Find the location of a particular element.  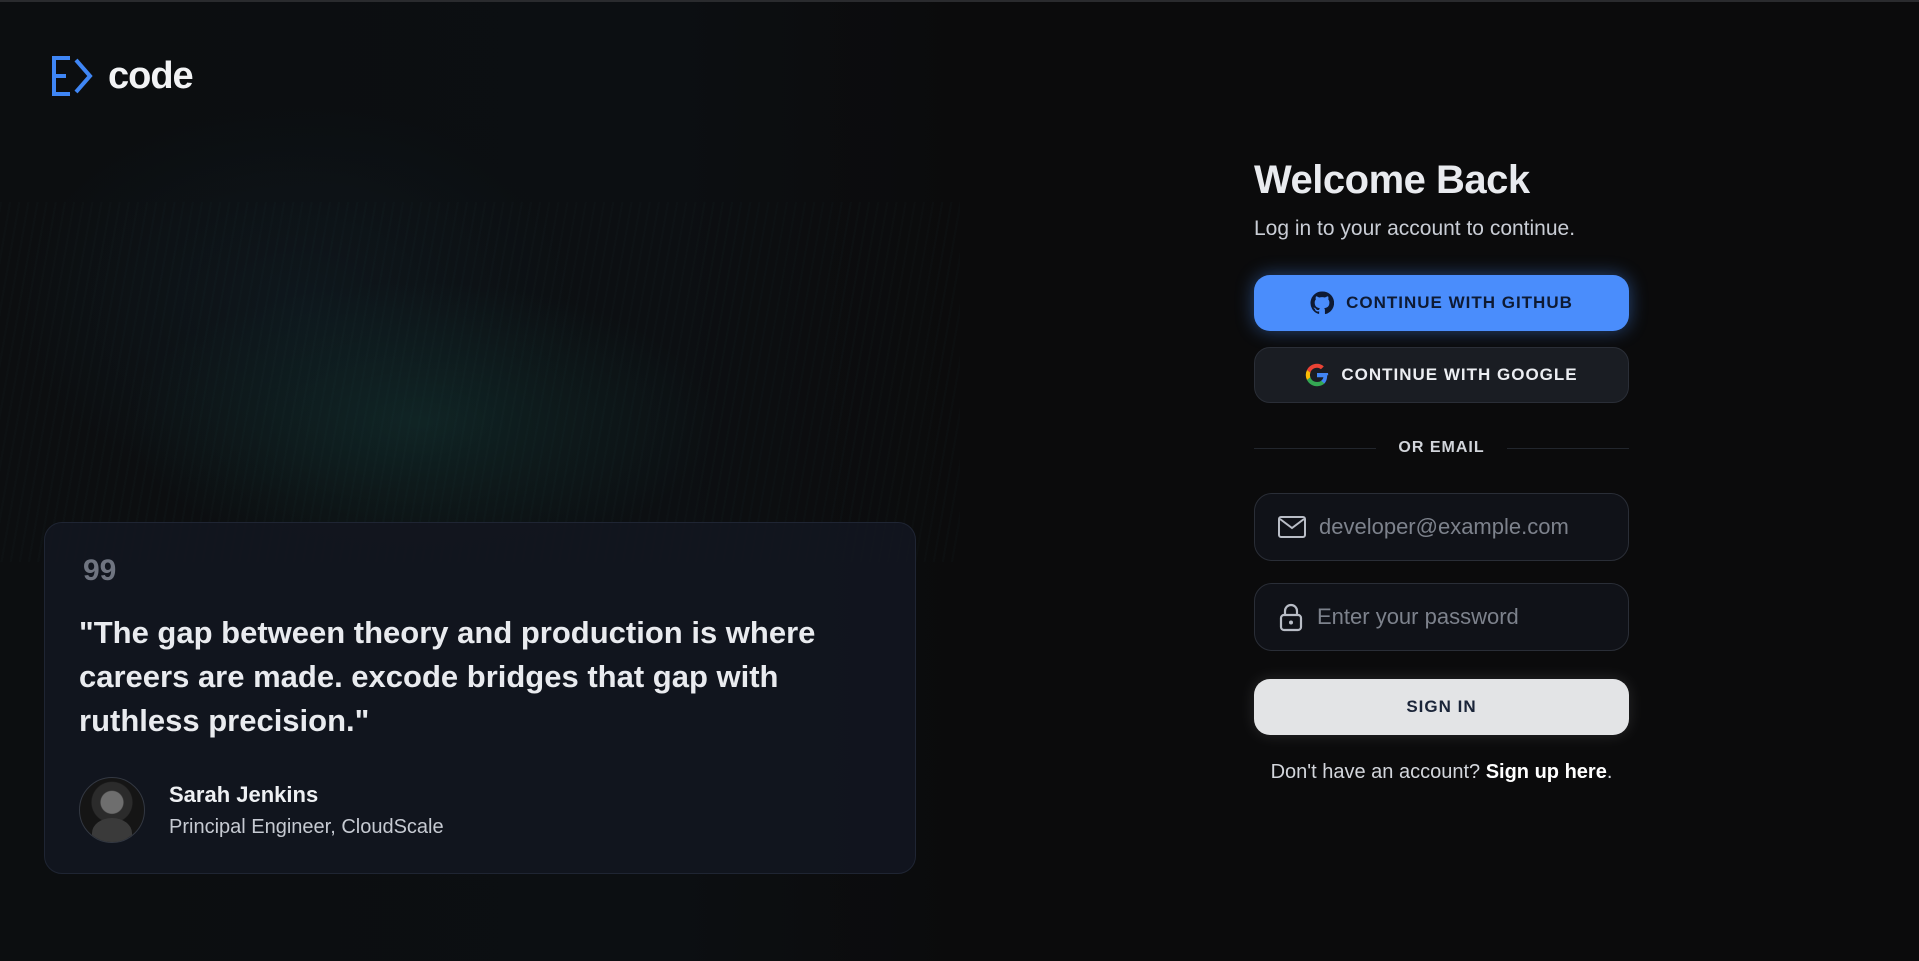

password-field is located at coordinates (1441, 617).